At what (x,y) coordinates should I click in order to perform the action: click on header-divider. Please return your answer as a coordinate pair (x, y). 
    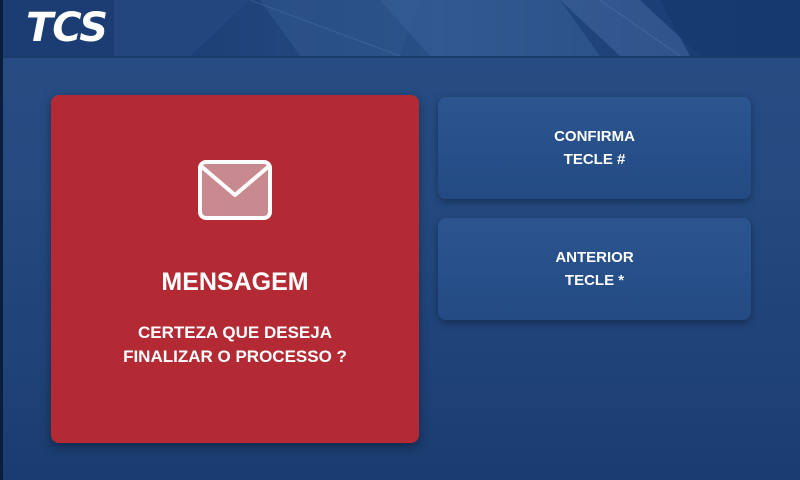
    Looking at the image, I should click on (400, 57).